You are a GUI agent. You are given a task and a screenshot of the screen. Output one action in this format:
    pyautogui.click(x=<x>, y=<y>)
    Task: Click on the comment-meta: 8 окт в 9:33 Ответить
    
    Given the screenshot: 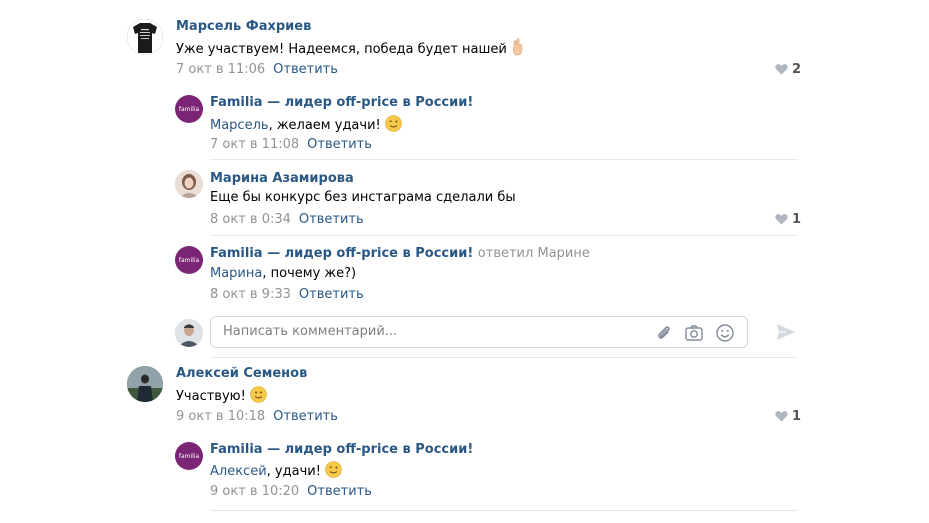 What is the action you would take?
    pyautogui.click(x=287, y=294)
    